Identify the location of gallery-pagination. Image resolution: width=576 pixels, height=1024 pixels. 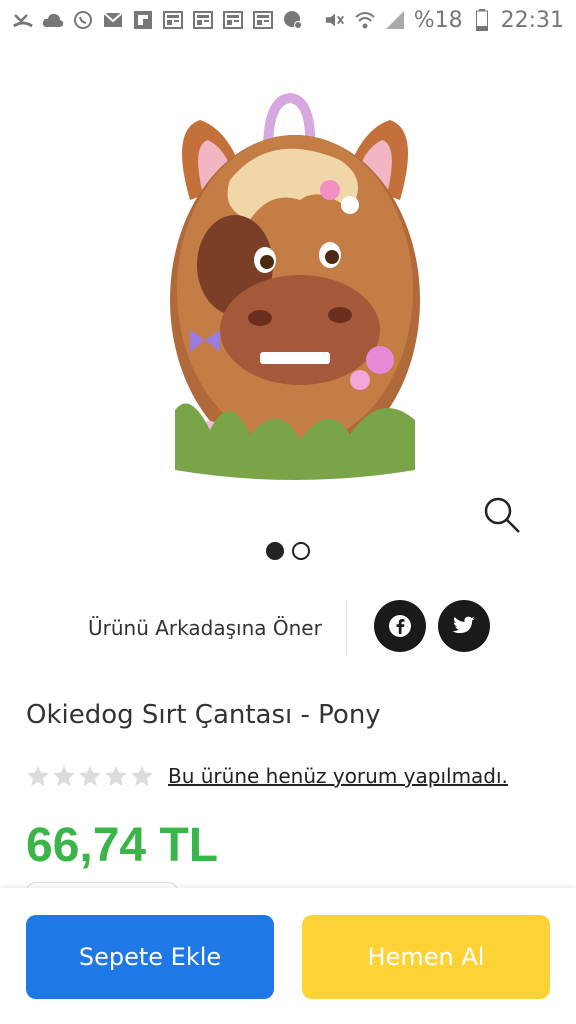
(288, 551).